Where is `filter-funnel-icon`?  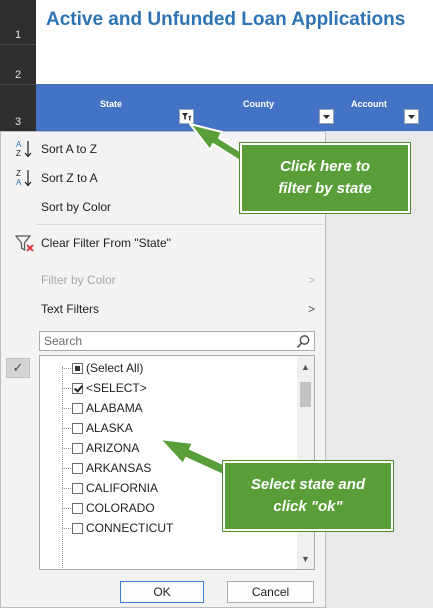
filter-funnel-icon is located at coordinates (186, 117).